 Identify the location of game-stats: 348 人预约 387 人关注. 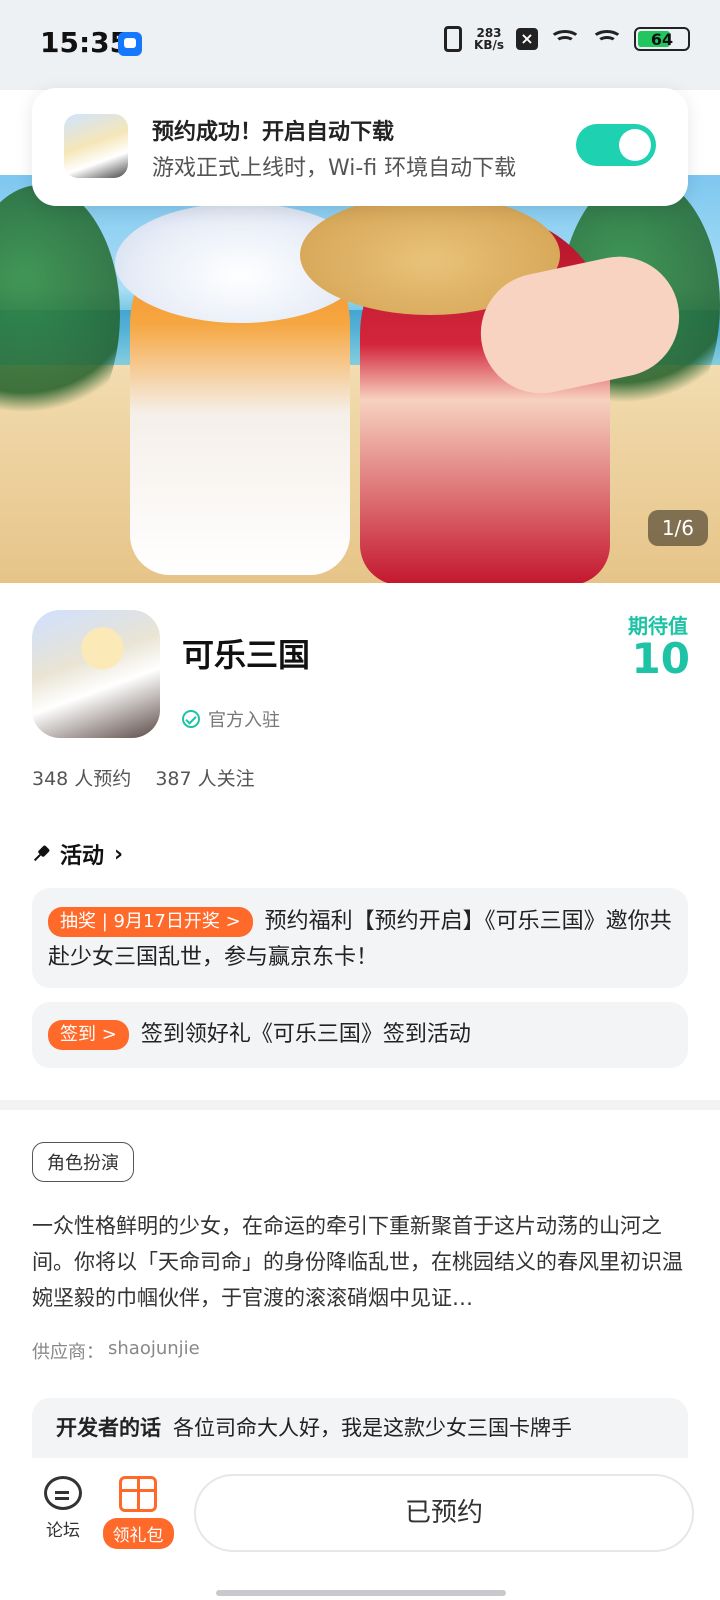
(143, 777).